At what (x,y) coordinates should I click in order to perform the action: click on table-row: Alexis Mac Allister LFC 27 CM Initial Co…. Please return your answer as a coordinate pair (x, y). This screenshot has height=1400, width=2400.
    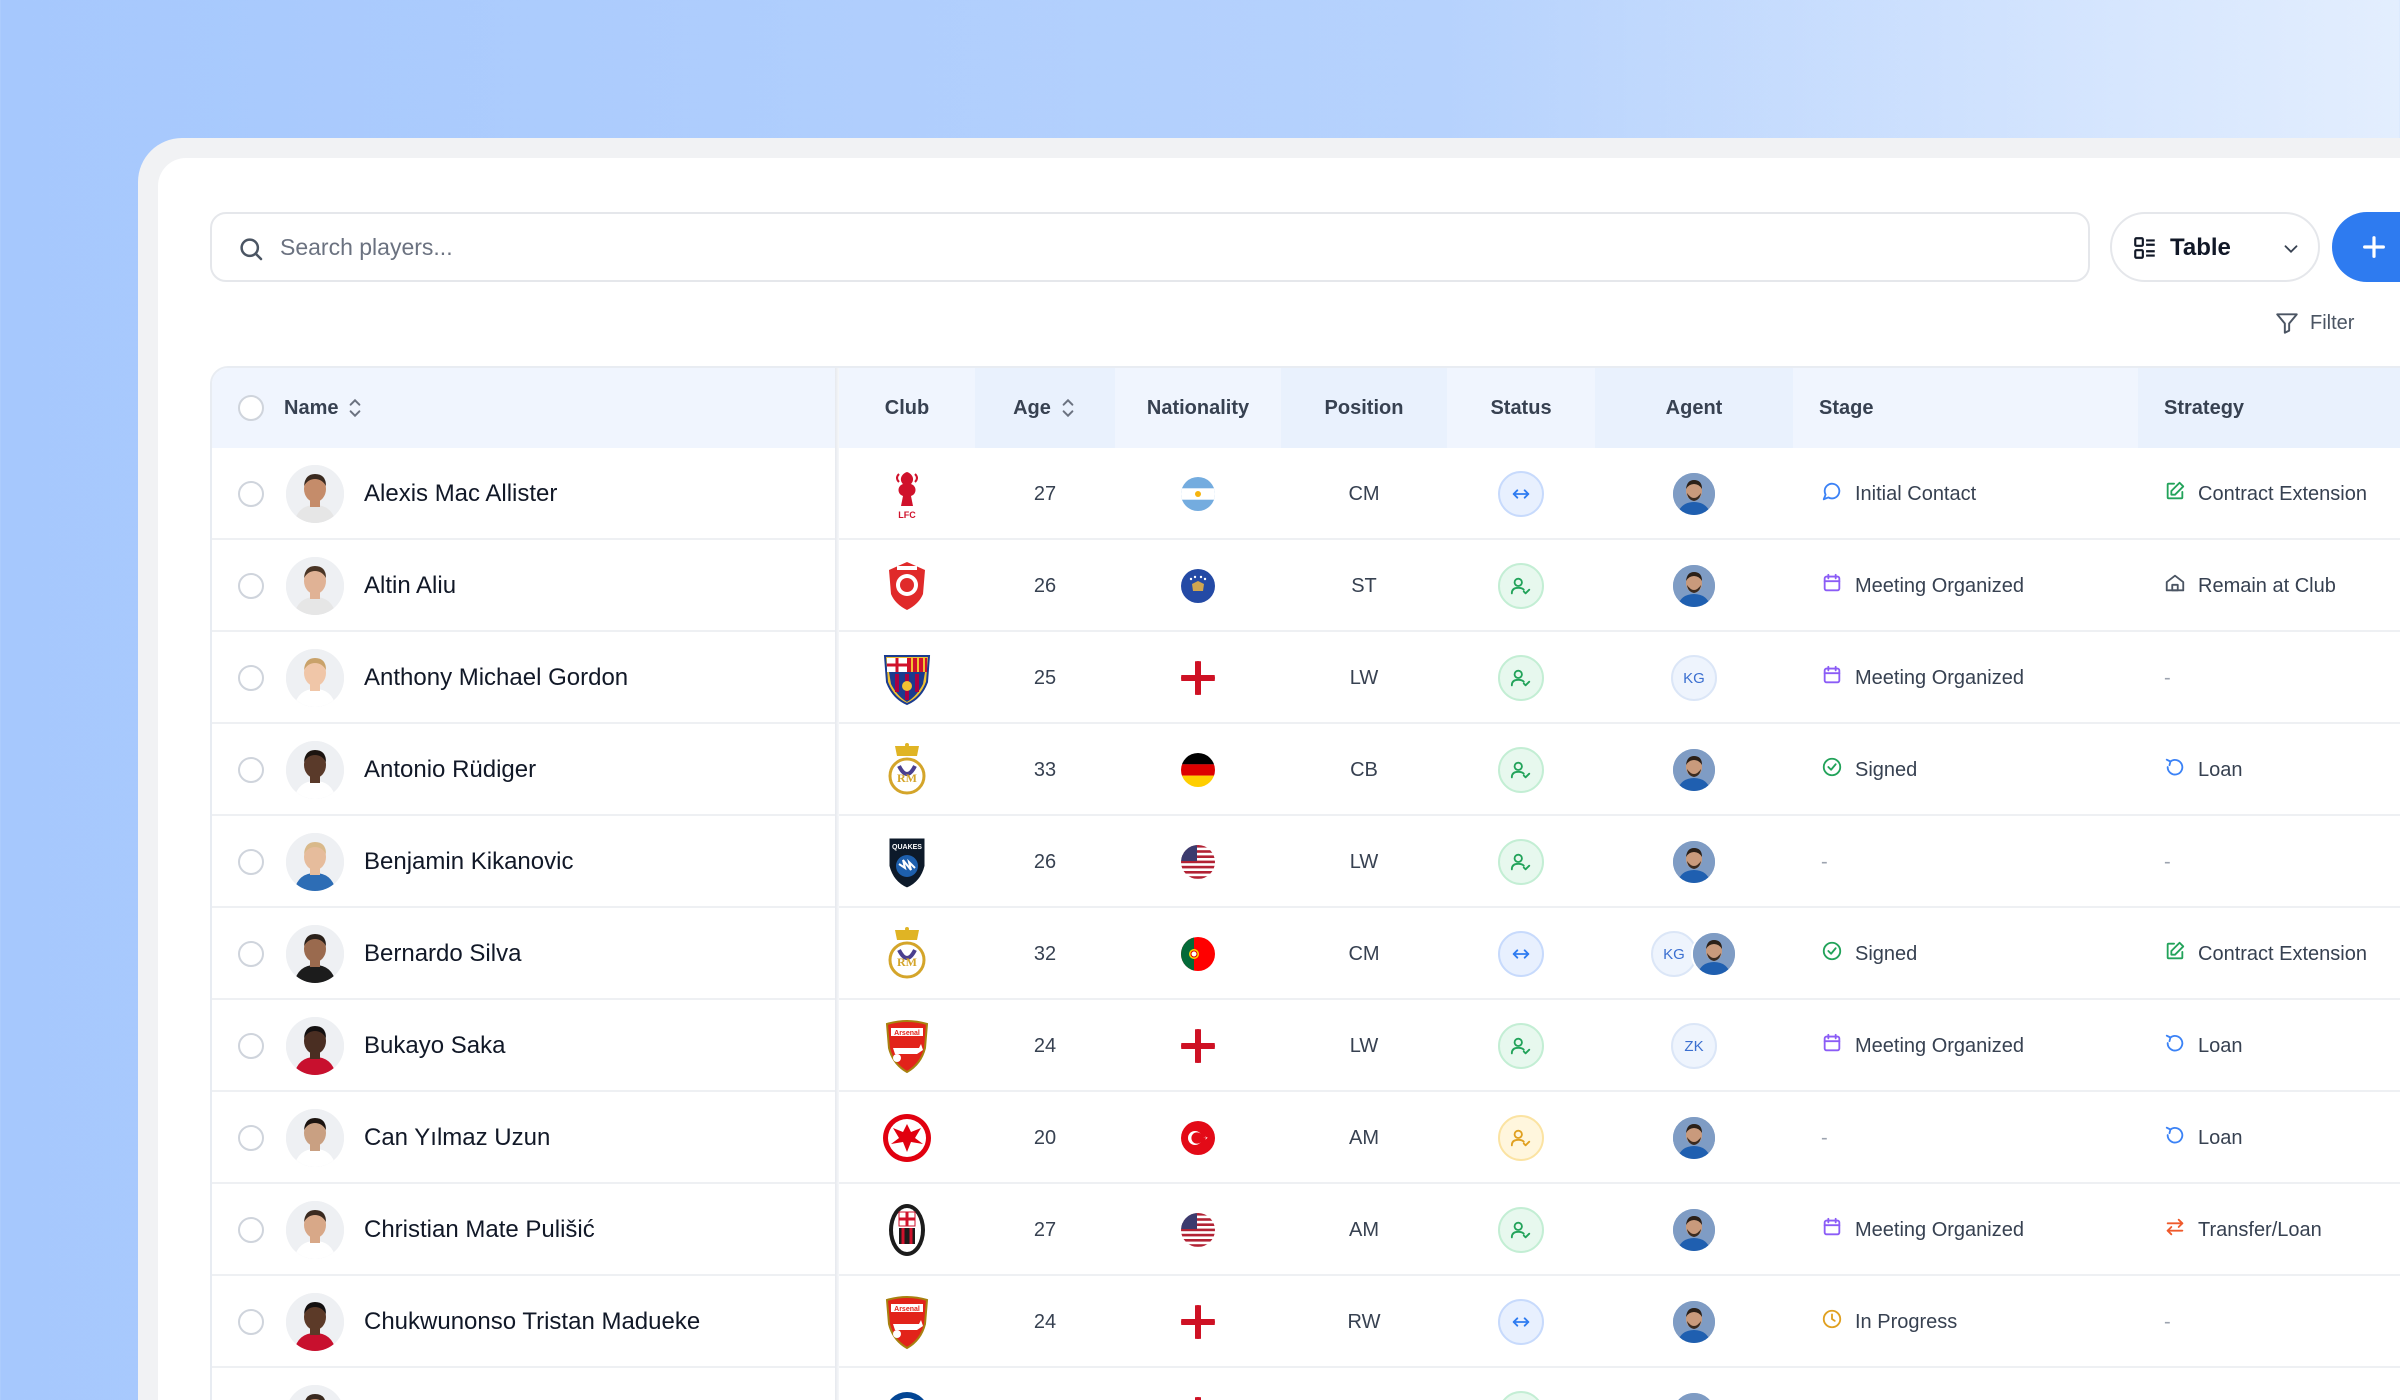
    Looking at the image, I should click on (1306, 494).